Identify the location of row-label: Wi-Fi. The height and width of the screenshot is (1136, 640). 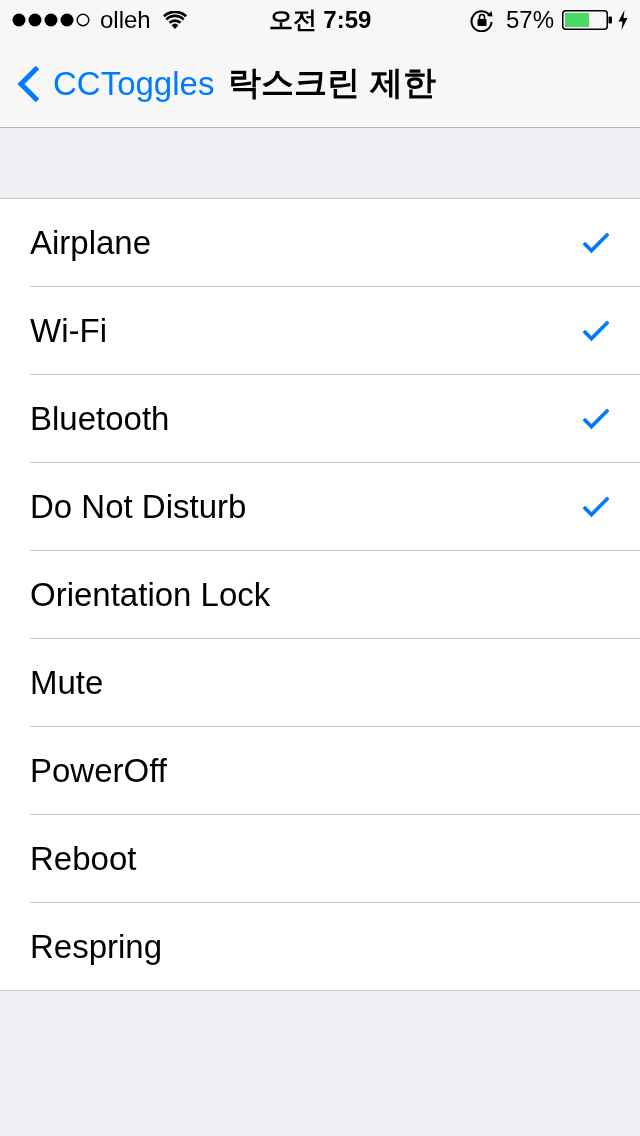
(68, 330).